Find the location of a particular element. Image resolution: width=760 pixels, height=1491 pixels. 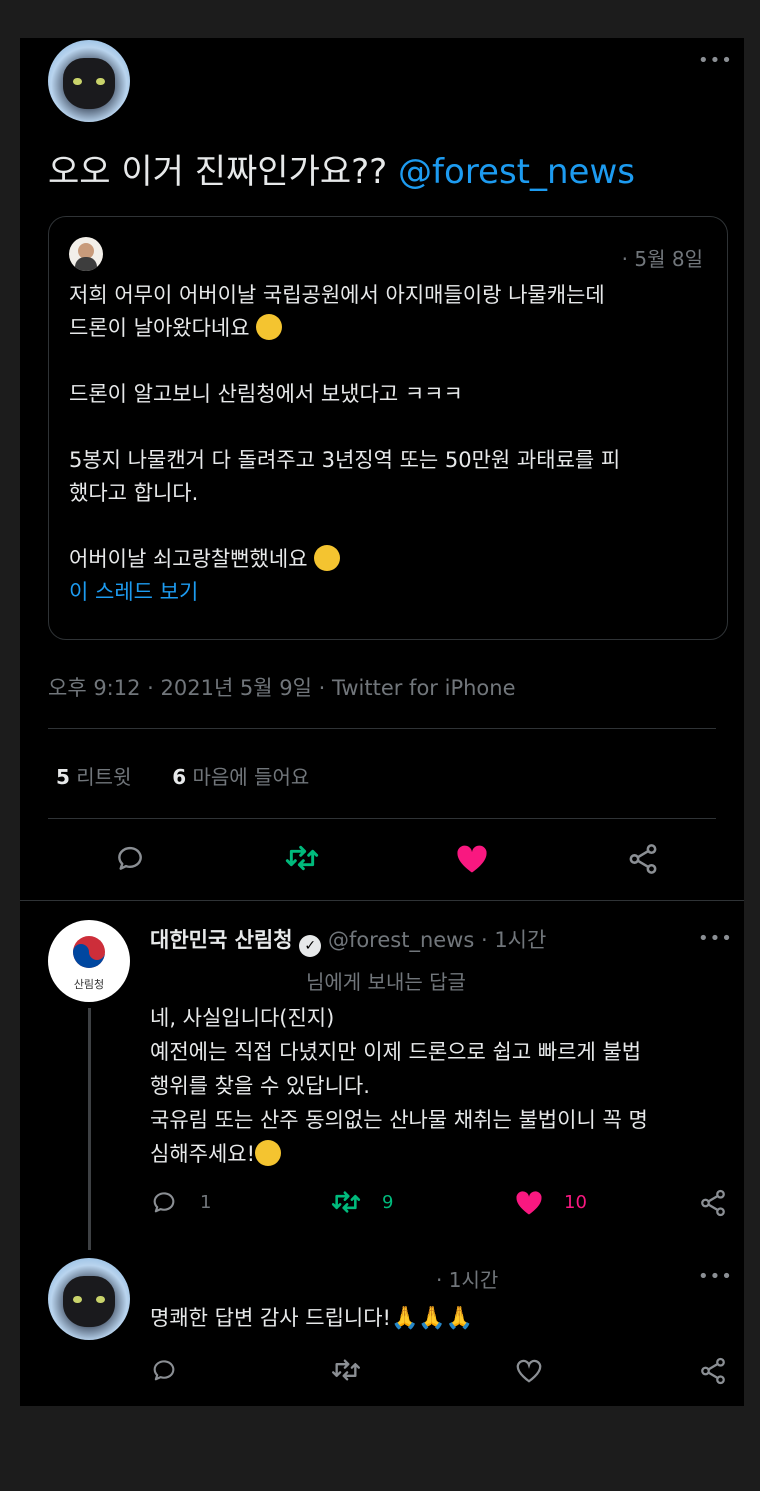

show-thread-link: 이 스레드 보기 is located at coordinates (389, 592).